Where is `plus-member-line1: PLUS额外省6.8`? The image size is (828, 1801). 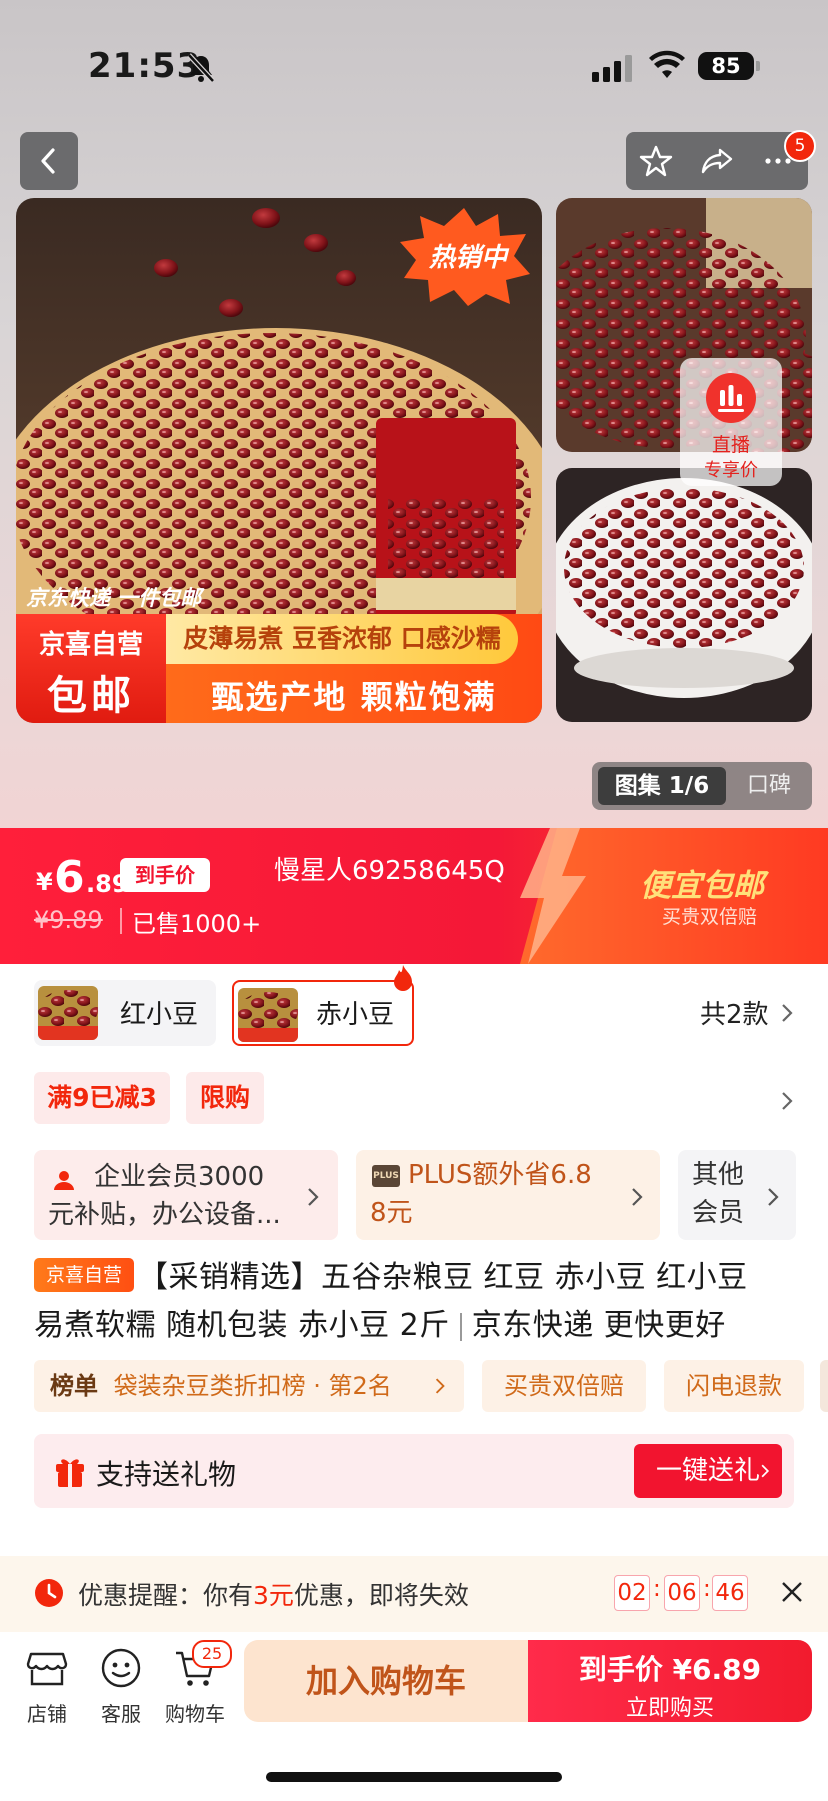
plus-member-line1: PLUS额外省6.8 is located at coordinates (500, 1175).